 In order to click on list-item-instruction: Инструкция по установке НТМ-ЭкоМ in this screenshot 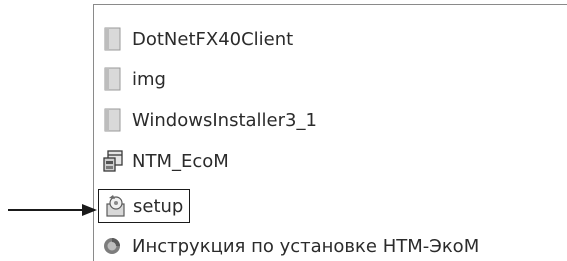, I will do `click(290, 245)`.